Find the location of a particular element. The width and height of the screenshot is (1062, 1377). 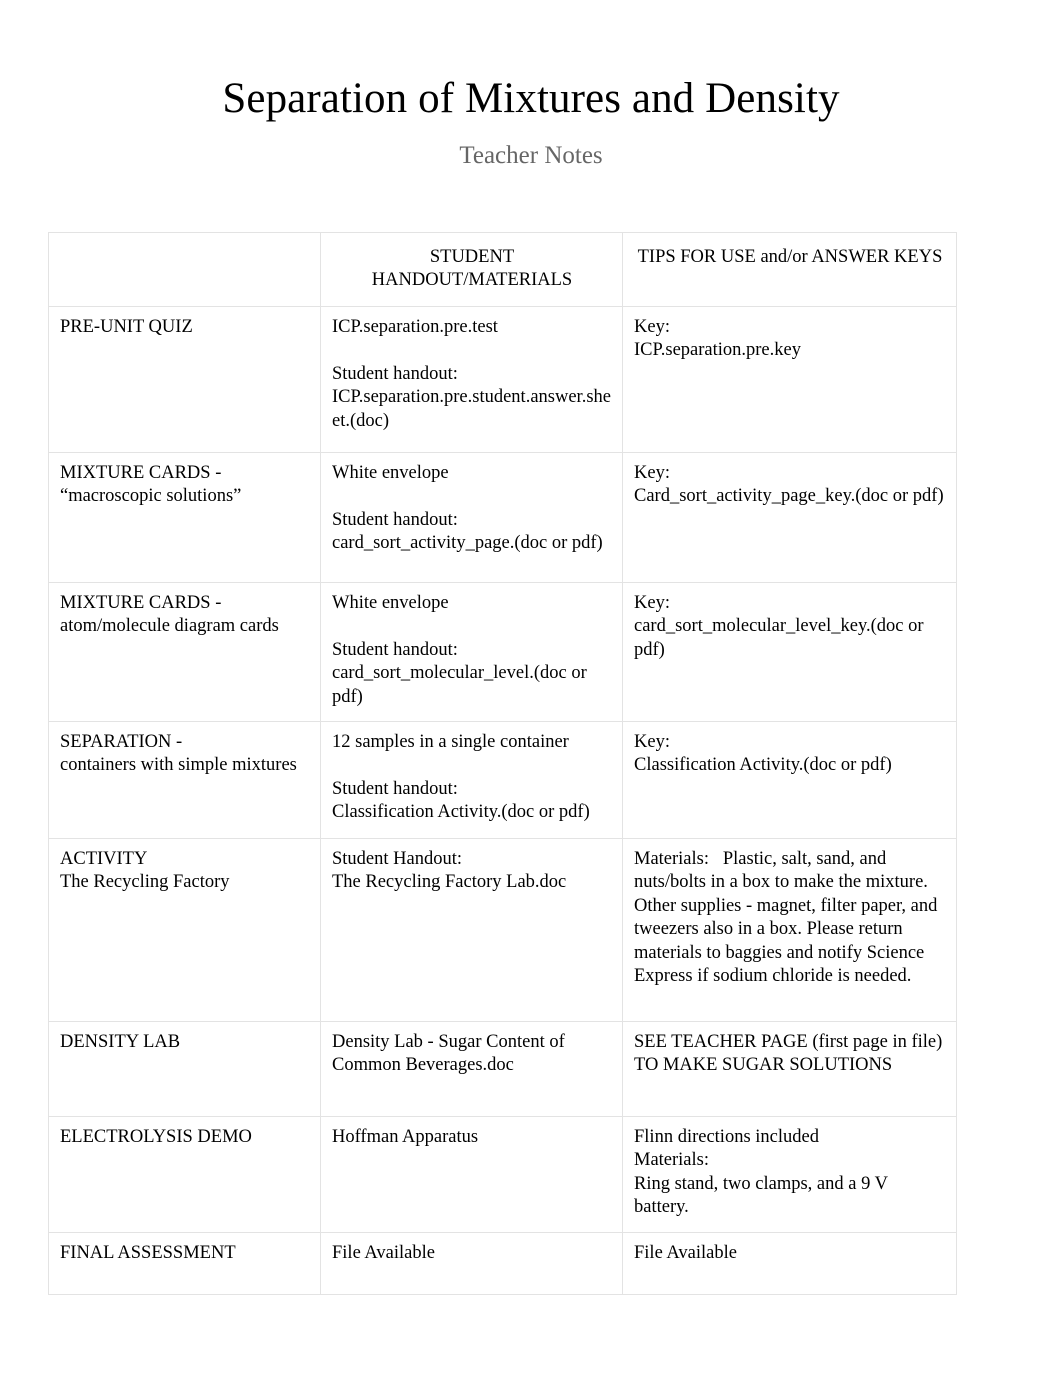

cell-topic: DENSITY LAB is located at coordinates (184, 1069).